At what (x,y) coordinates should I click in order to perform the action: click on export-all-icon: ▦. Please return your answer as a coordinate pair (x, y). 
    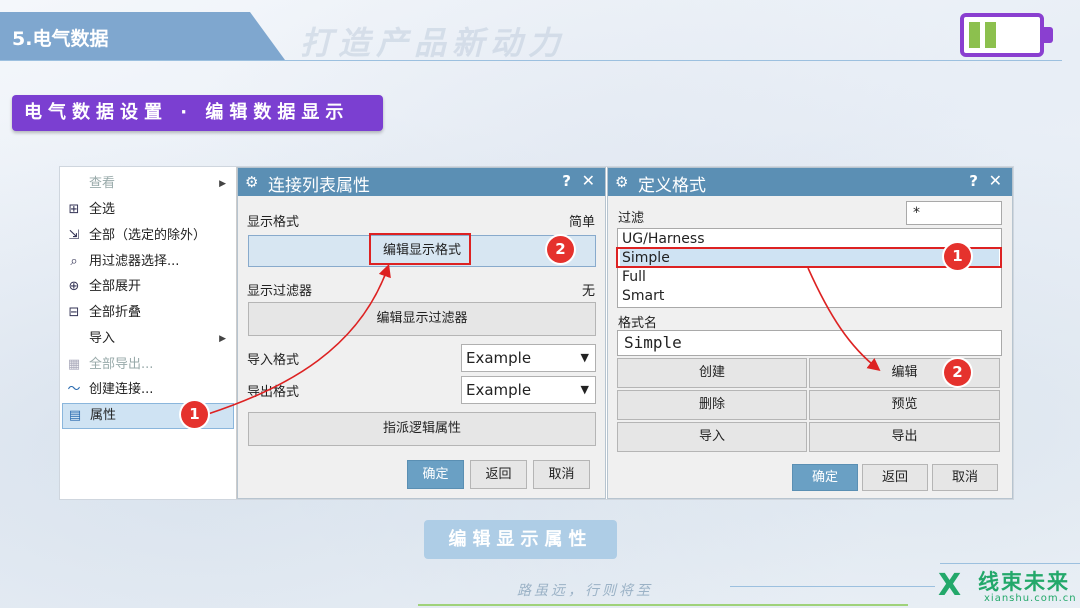
    Looking at the image, I should click on (74, 364).